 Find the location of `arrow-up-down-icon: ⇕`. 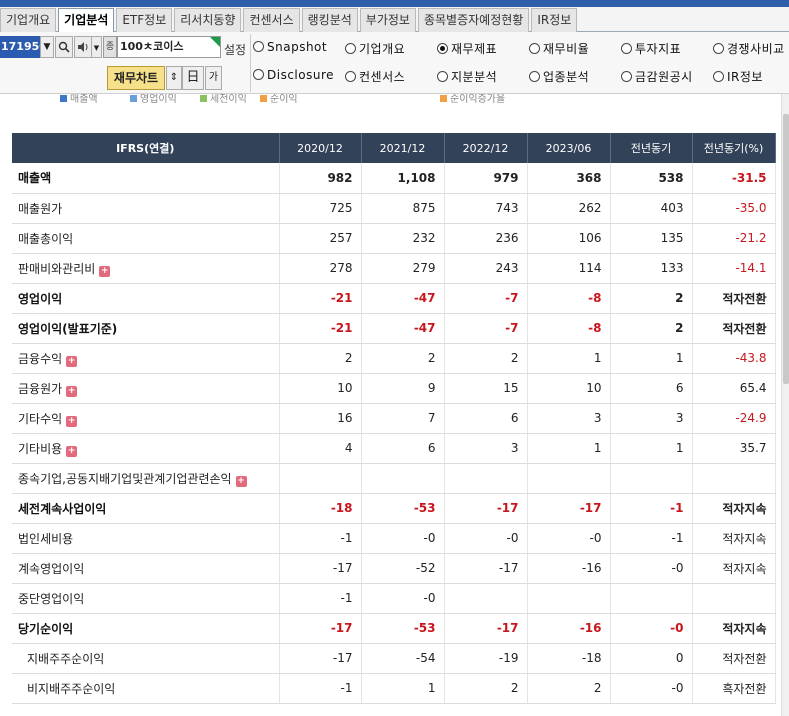

arrow-up-down-icon: ⇕ is located at coordinates (174, 77).